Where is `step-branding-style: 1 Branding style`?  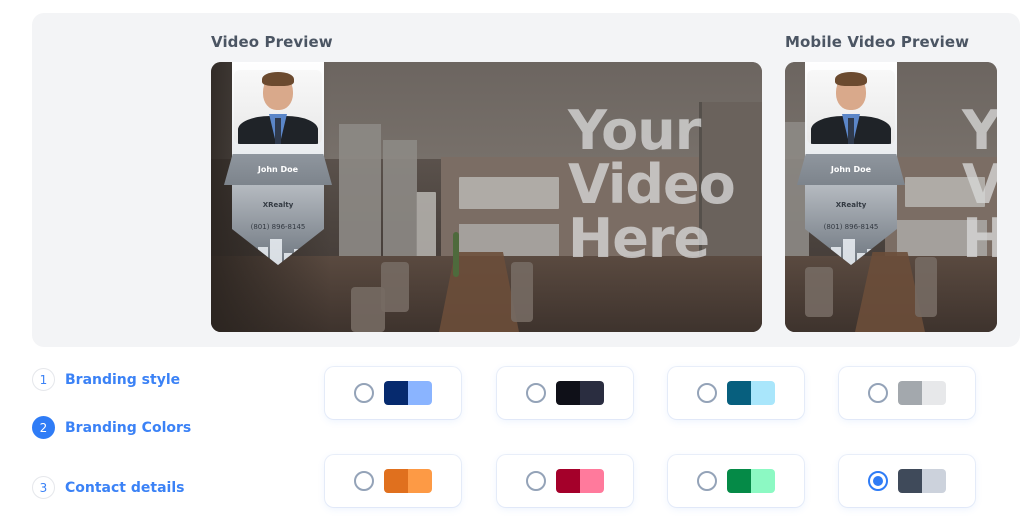 step-branding-style: 1 Branding style is located at coordinates (106, 379).